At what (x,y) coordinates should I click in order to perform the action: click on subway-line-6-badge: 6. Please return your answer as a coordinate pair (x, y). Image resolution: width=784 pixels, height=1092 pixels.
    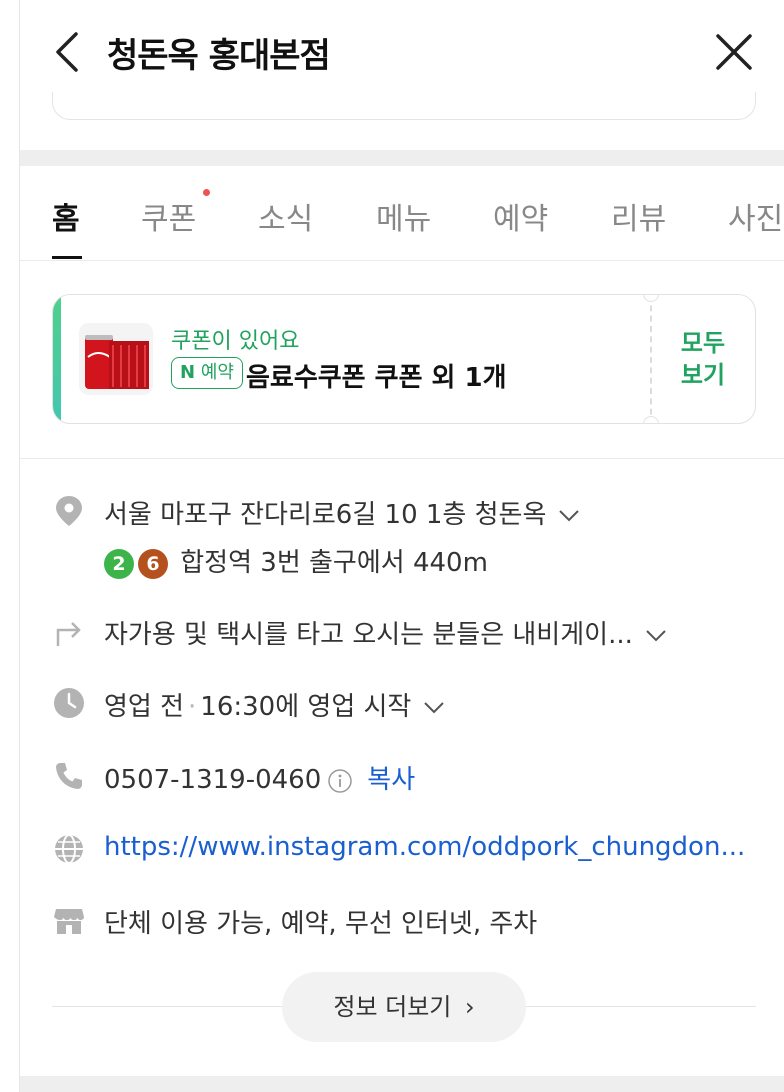
    Looking at the image, I should click on (153, 563).